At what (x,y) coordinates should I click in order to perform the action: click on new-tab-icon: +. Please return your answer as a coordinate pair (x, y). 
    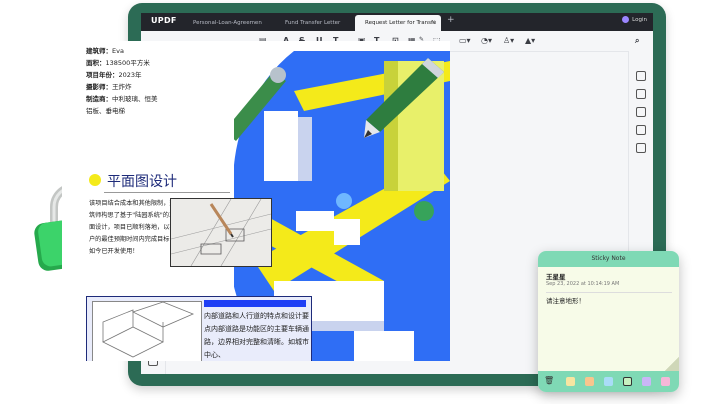
    Looking at the image, I should click on (451, 20).